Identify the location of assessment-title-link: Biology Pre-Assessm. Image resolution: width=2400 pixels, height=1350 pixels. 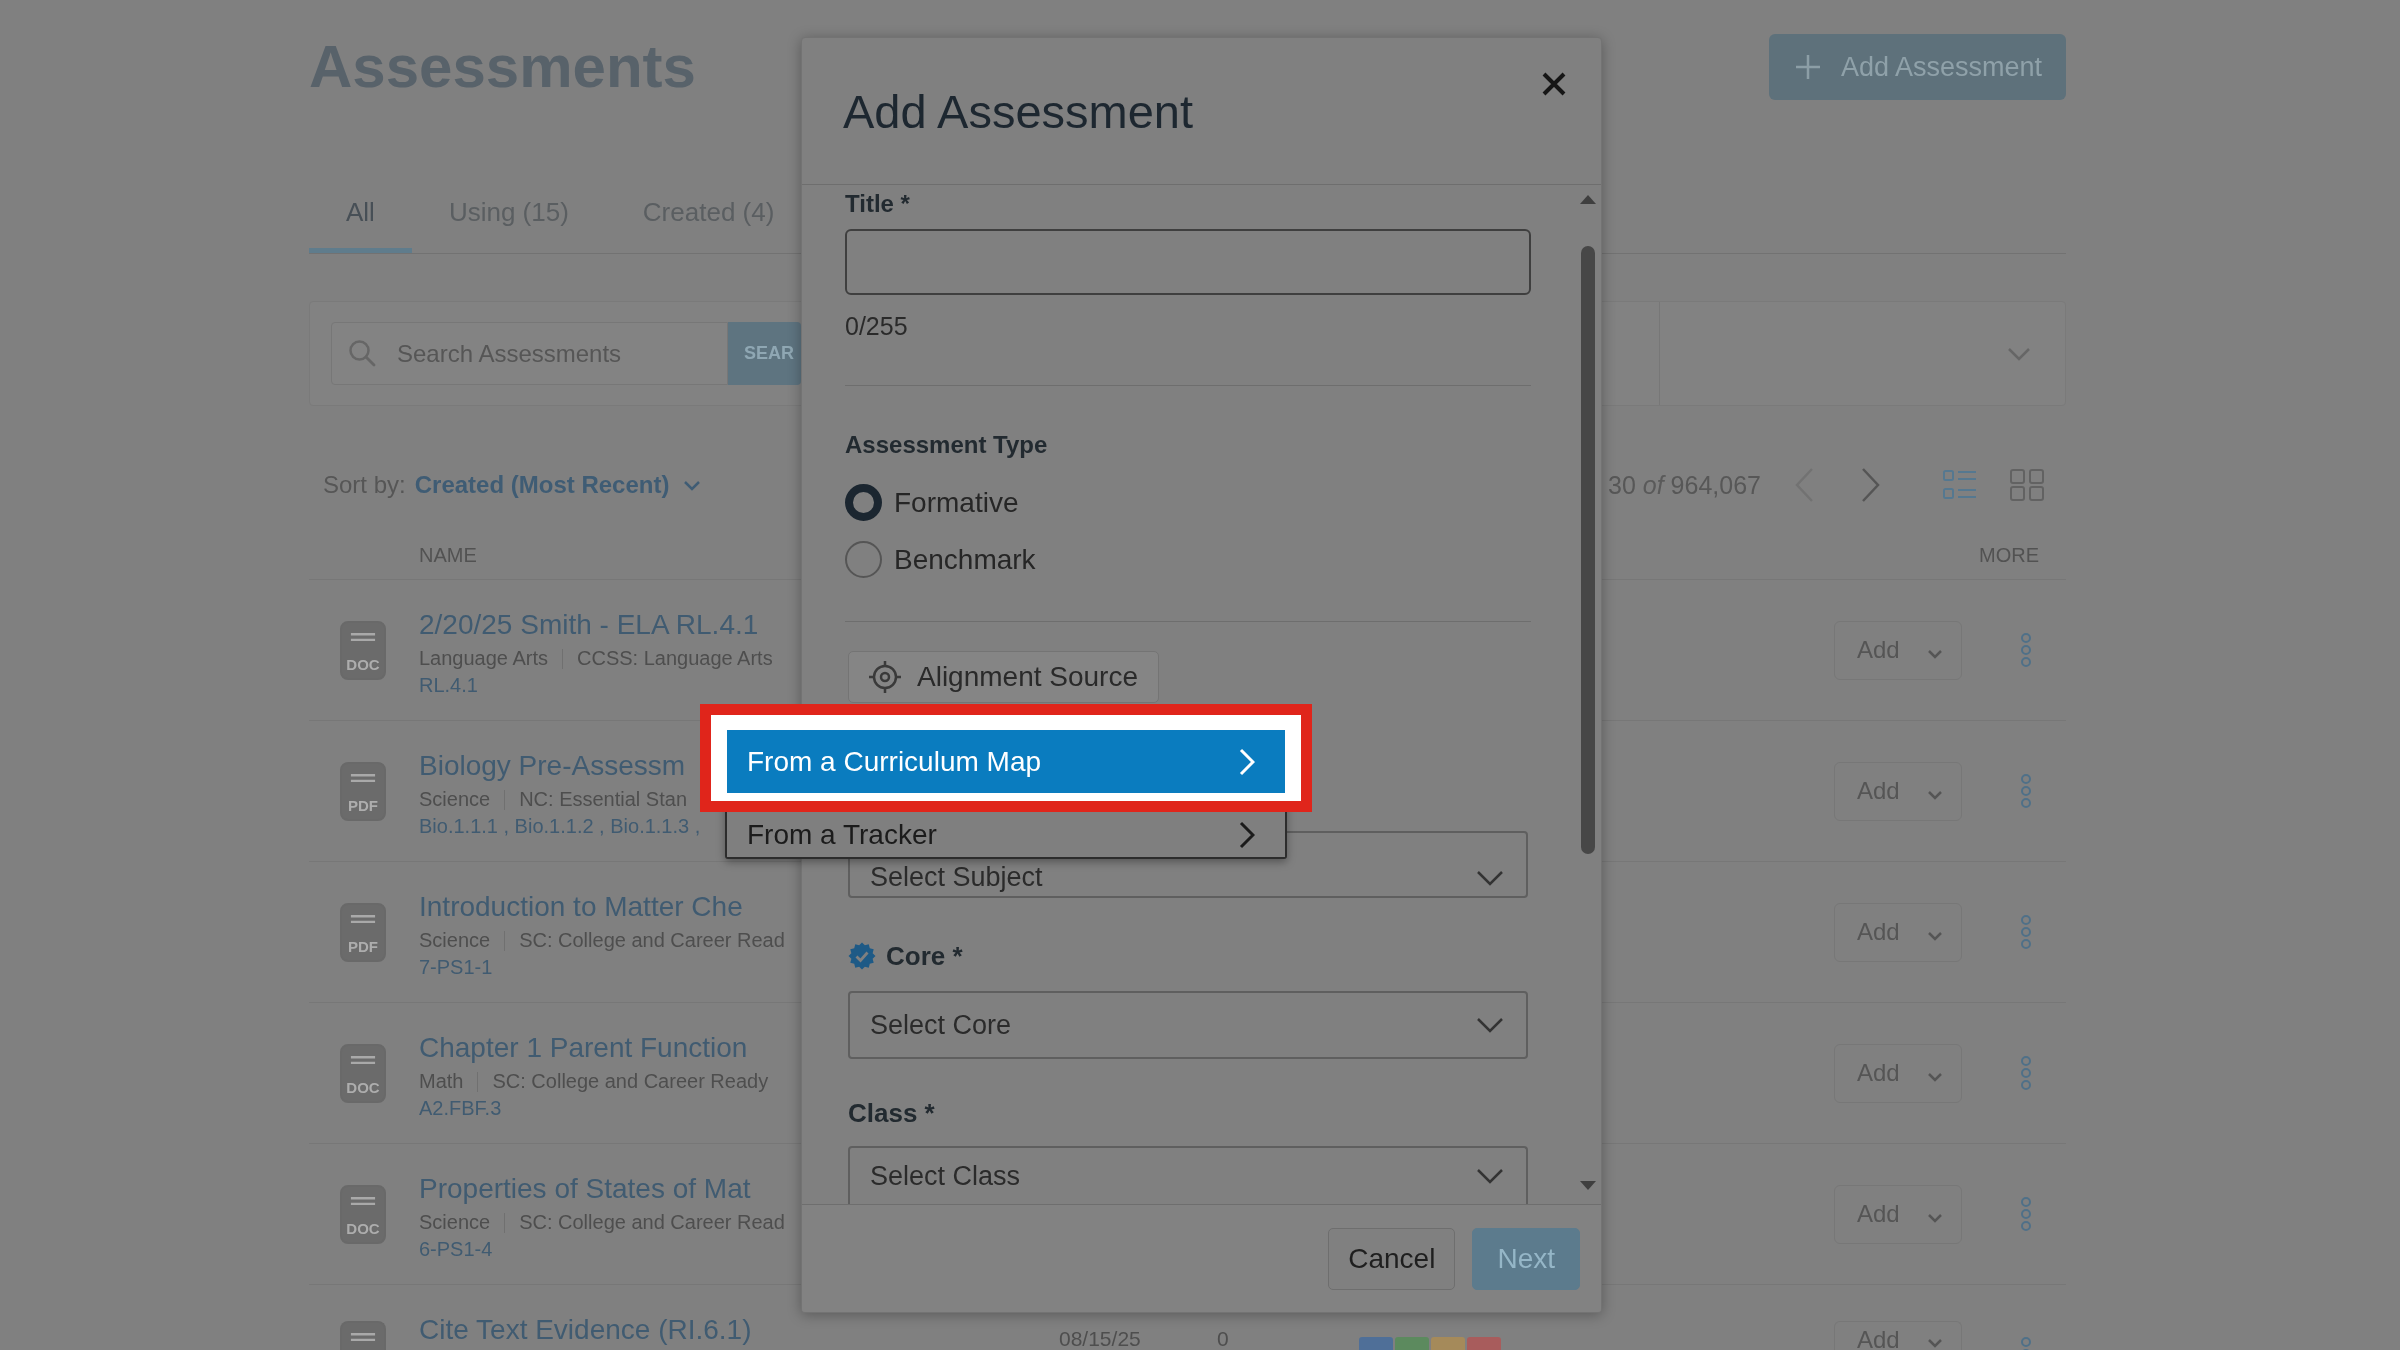
(552, 766).